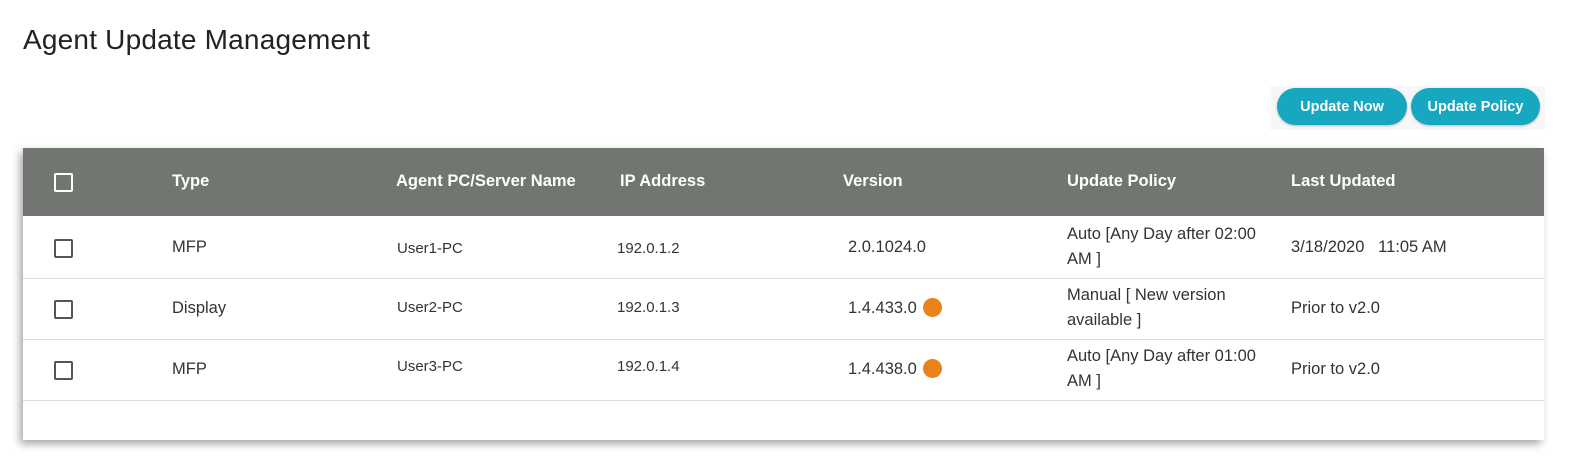 The image size is (1575, 465). I want to click on update-now-button: Update Now, so click(1342, 106).